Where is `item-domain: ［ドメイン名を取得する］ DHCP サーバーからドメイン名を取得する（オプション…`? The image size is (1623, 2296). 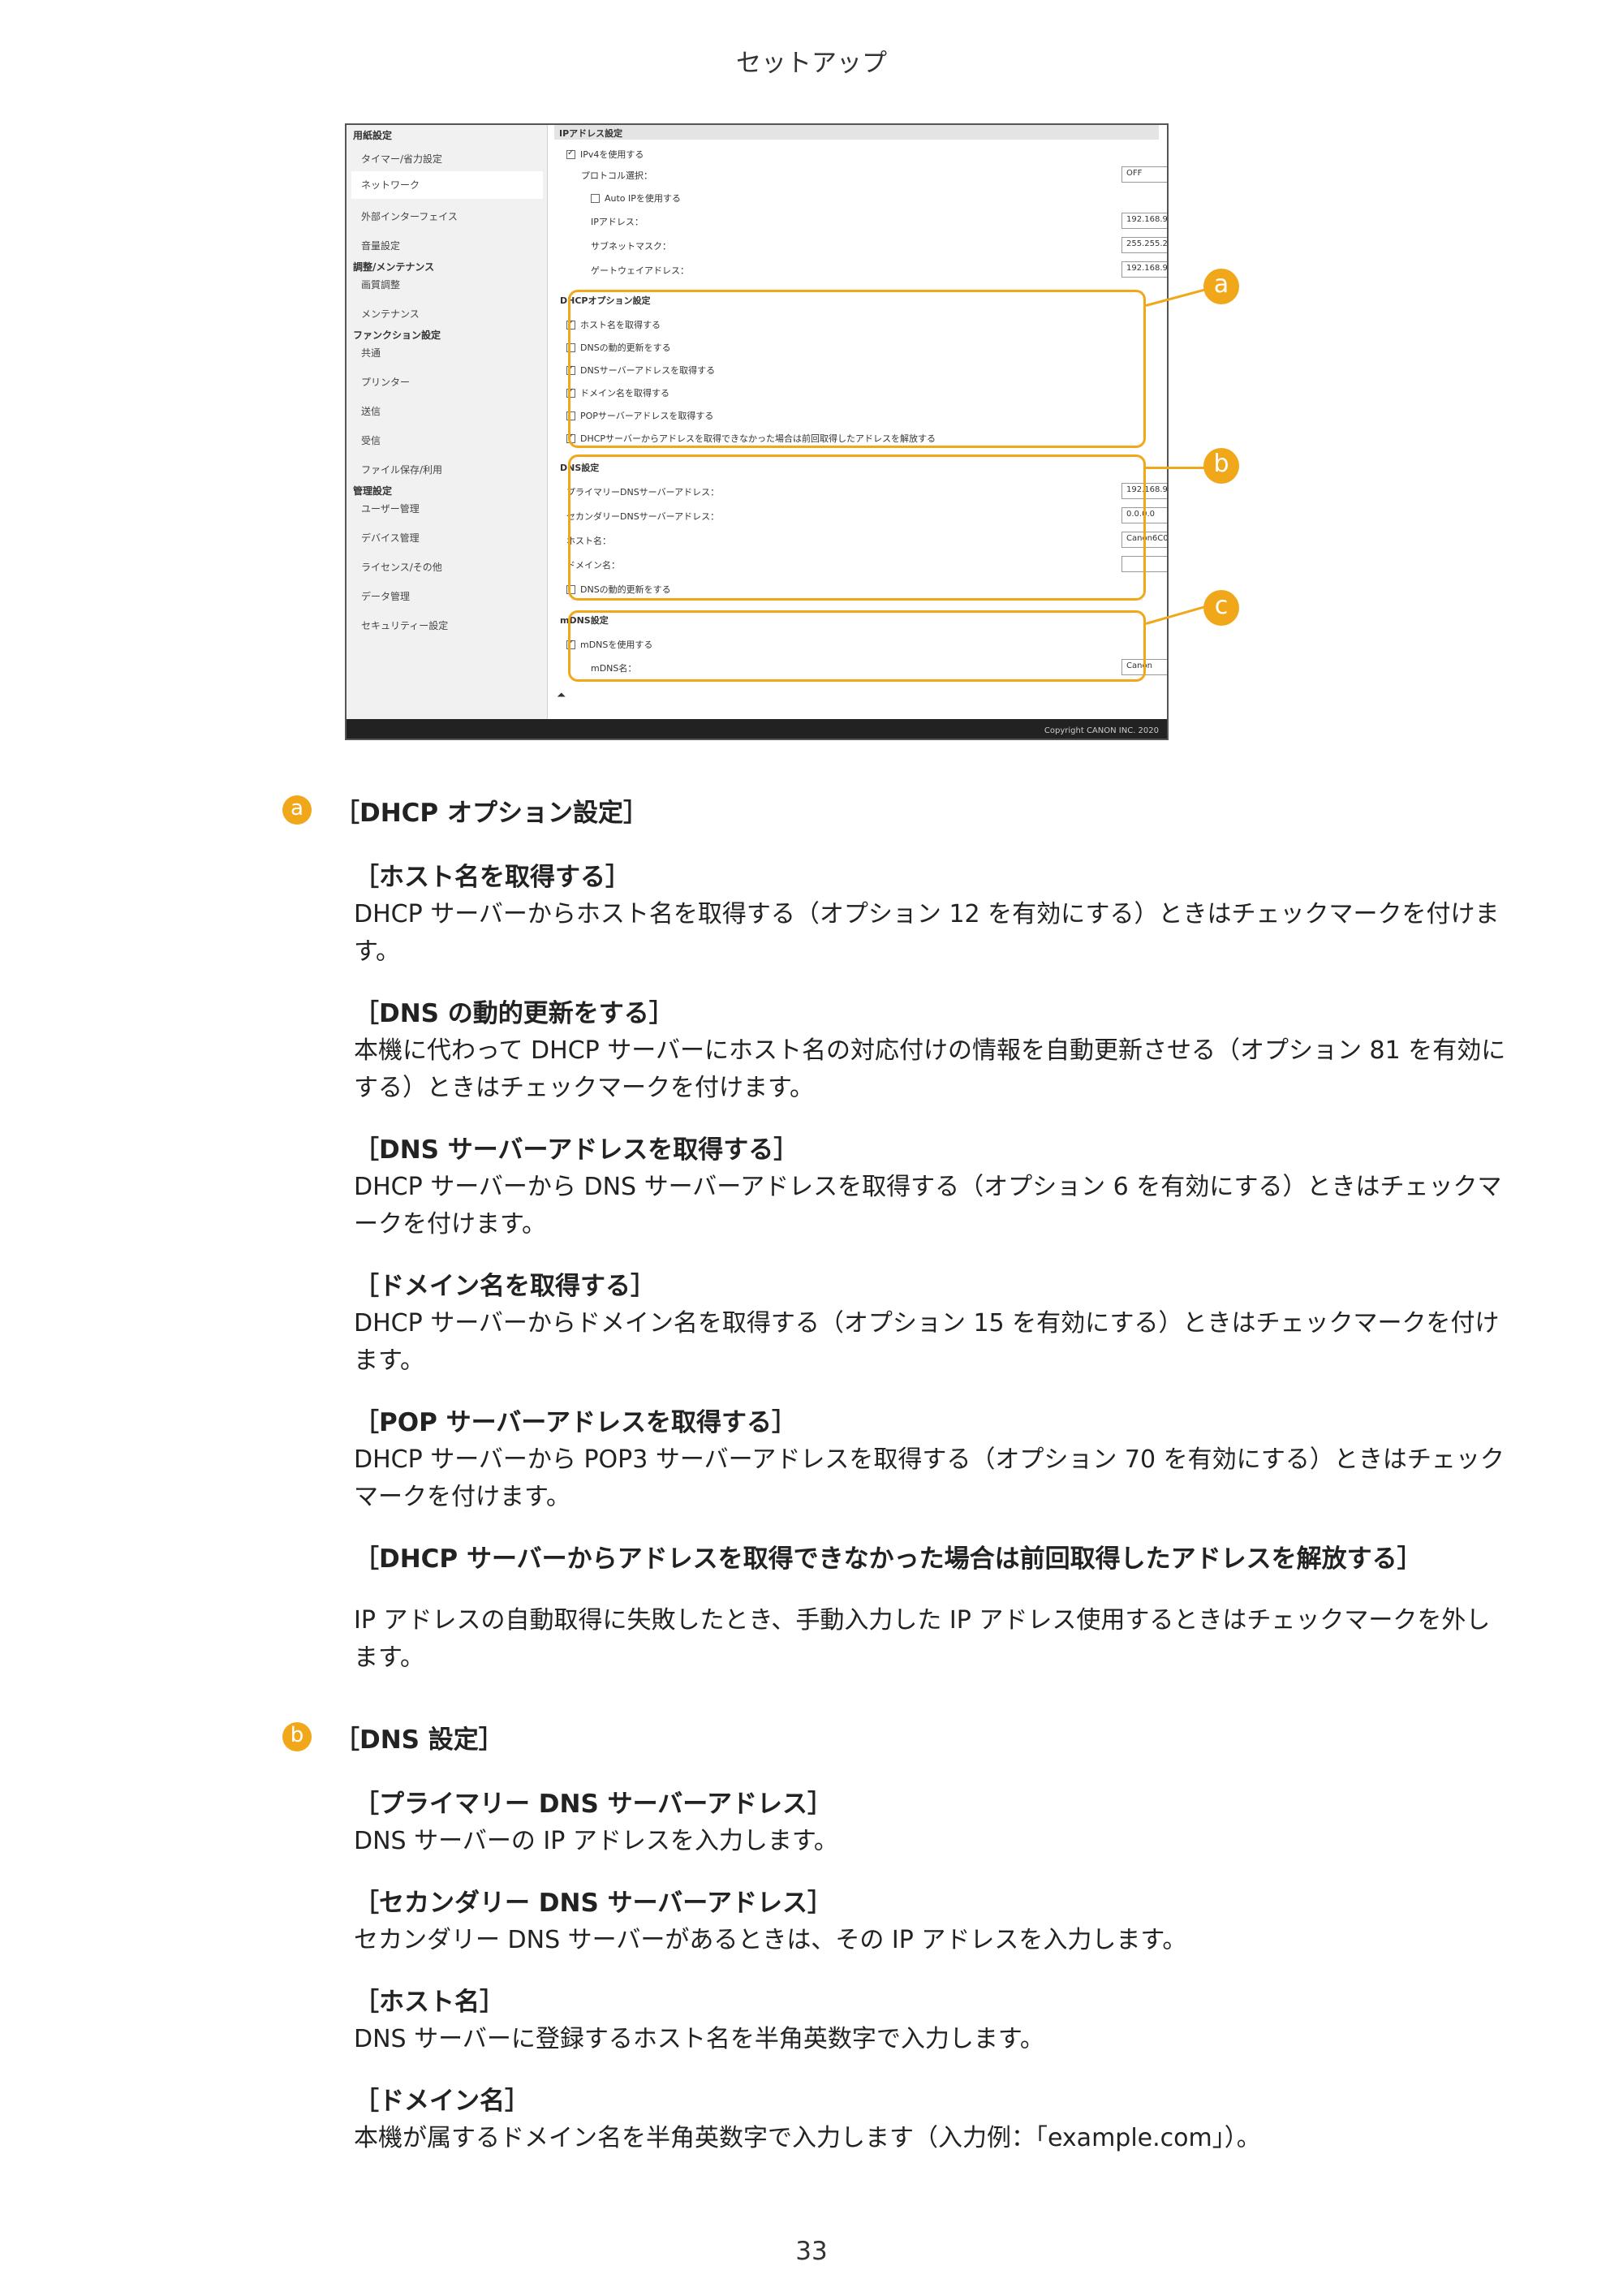
item-domain: ［ドメイン名を取得する］ DHCP サーバーからドメイン名を取得する（オプション… is located at coordinates (934, 1324).